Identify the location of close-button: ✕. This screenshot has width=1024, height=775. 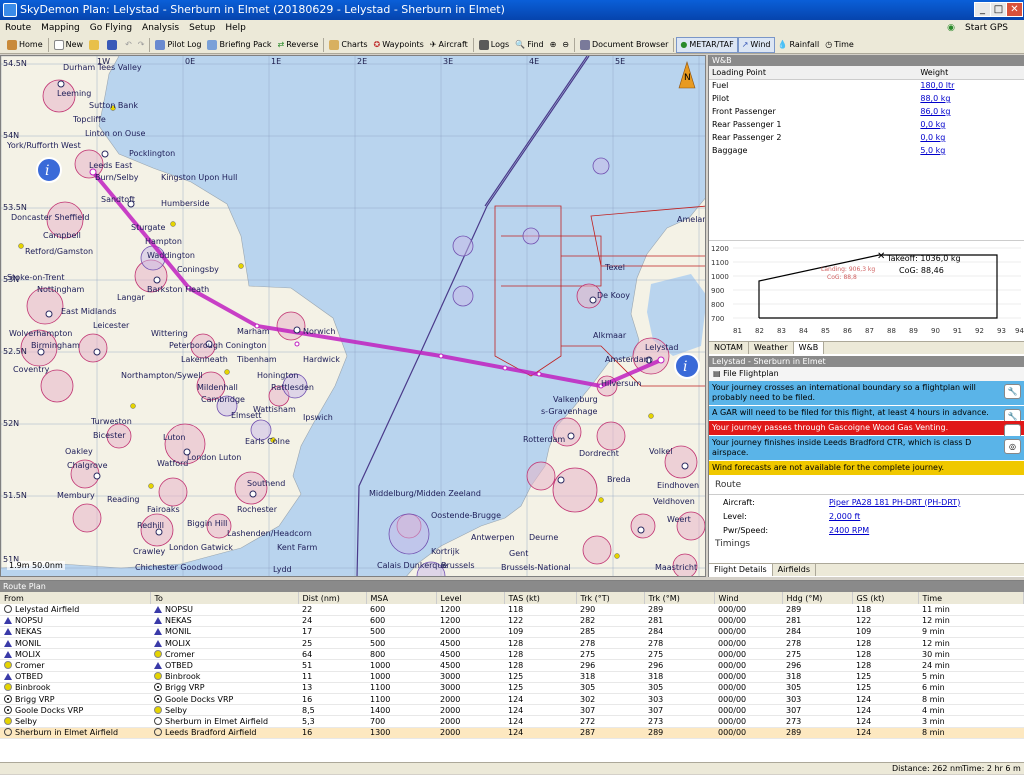
(1014, 9).